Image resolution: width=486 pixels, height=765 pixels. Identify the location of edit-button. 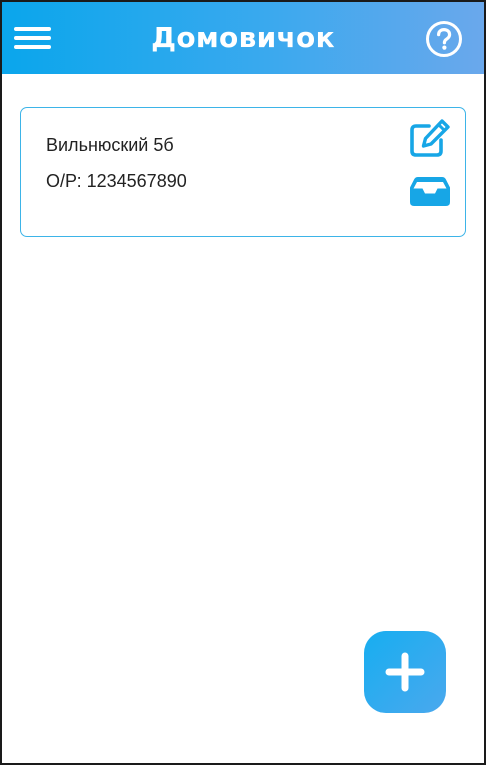
(430, 139).